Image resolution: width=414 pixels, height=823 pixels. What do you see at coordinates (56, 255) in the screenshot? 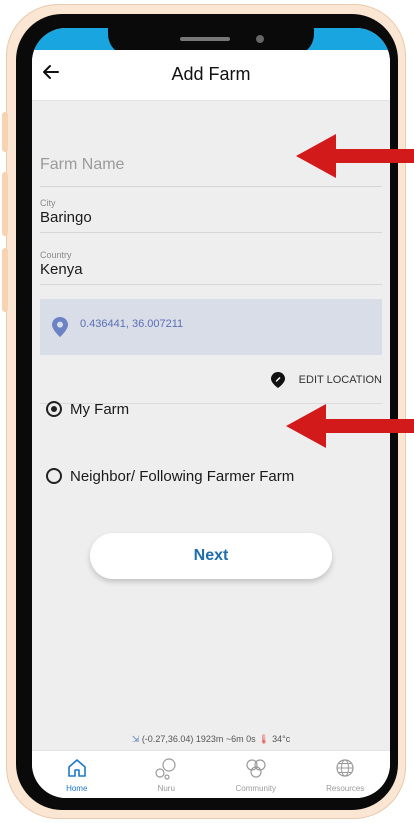
I see `country-label: Country` at bounding box center [56, 255].